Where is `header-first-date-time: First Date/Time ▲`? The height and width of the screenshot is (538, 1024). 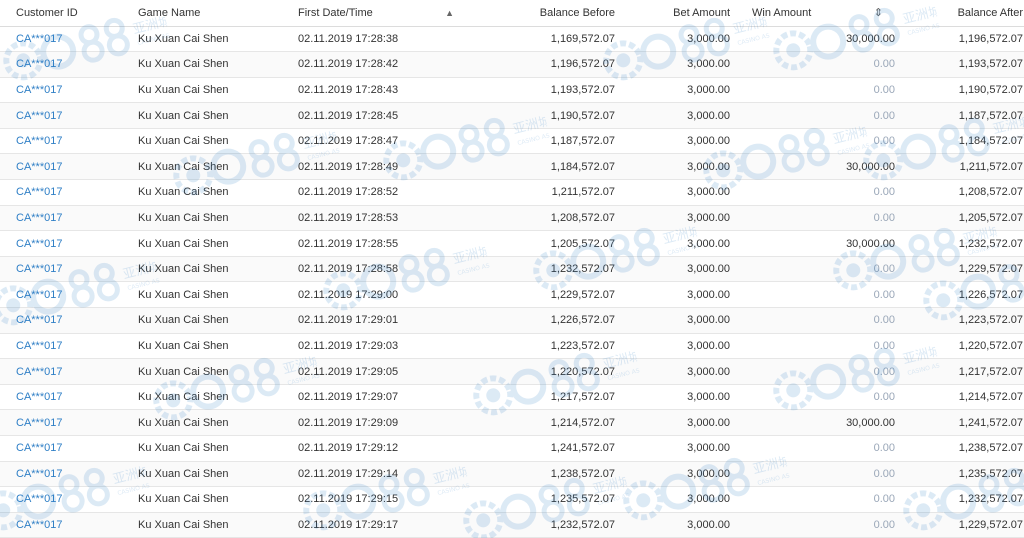
header-first-date-time: First Date/Time ▲ is located at coordinates (383, 13).